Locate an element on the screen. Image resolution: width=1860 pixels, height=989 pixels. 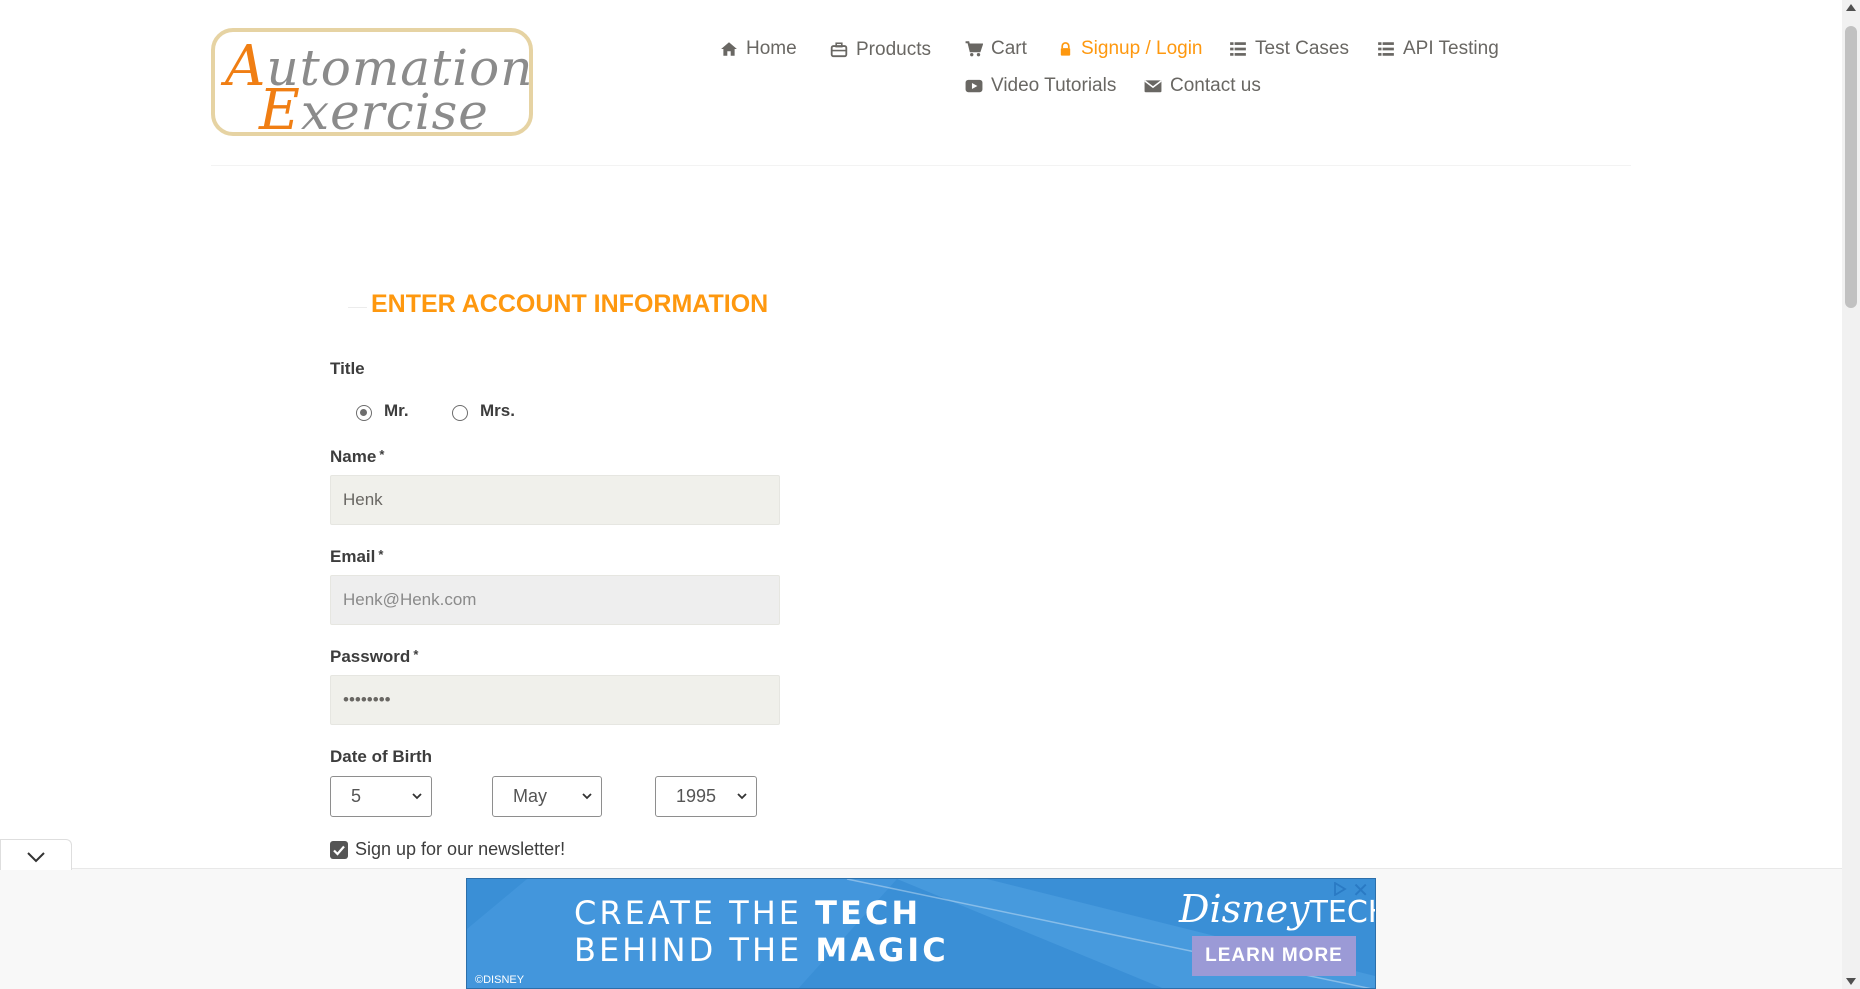
nav-contact-us-label: Contact us is located at coordinates (1215, 85).